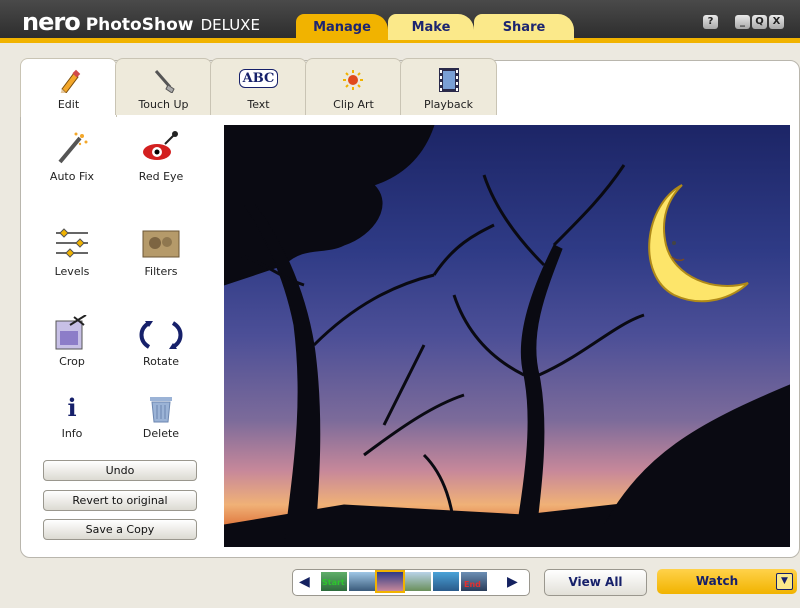 Image resolution: width=800 pixels, height=608 pixels. What do you see at coordinates (72, 148) in the screenshot?
I see `magic-wand-icon` at bounding box center [72, 148].